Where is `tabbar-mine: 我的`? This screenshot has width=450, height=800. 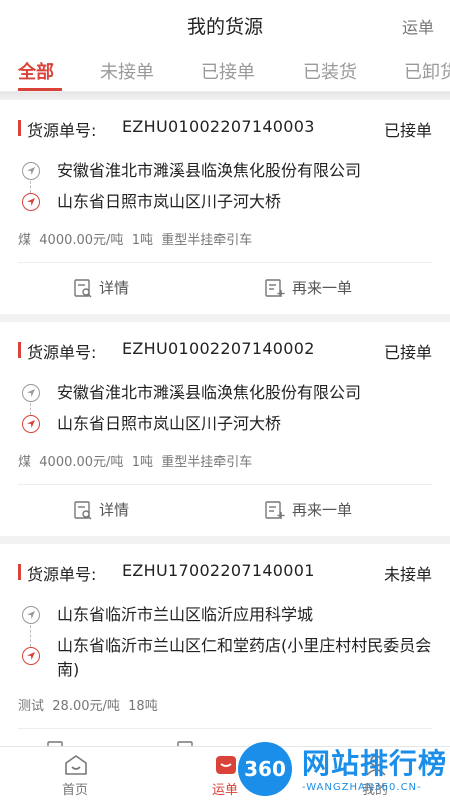 tabbar-mine: 我的 is located at coordinates (375, 773).